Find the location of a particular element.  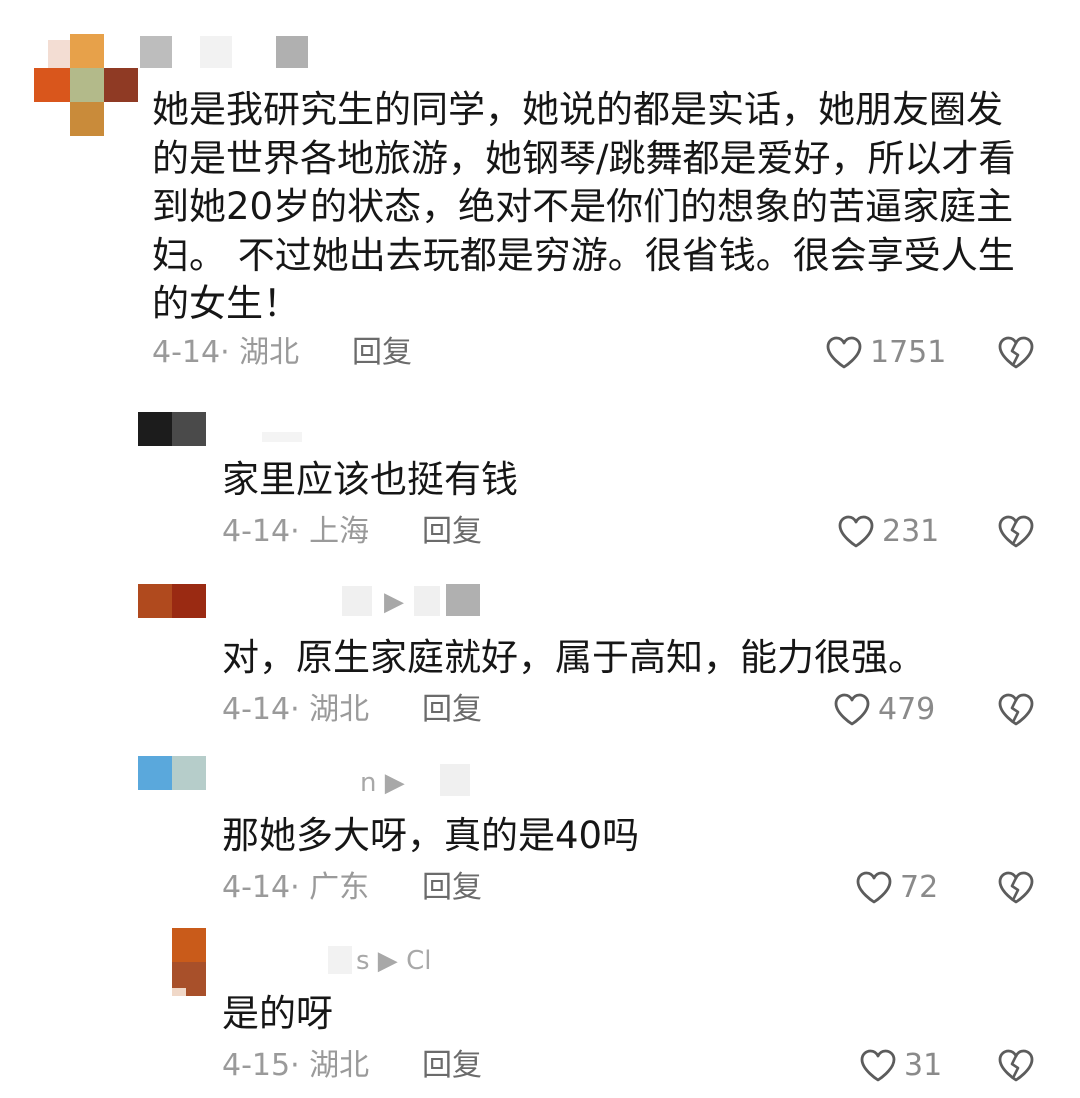

comment-location: 广东 is located at coordinates (339, 887).